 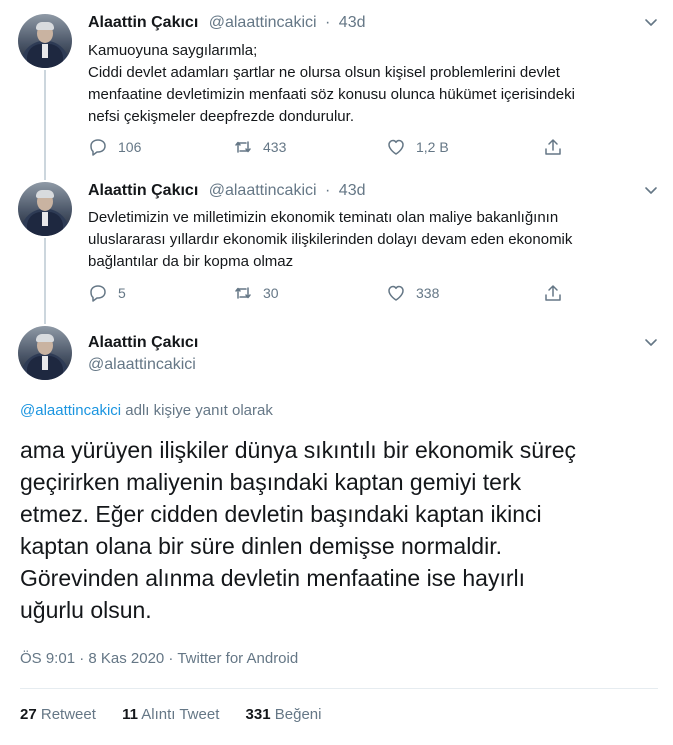 What do you see at coordinates (122, 293) in the screenshot?
I see `reply-count: 5` at bounding box center [122, 293].